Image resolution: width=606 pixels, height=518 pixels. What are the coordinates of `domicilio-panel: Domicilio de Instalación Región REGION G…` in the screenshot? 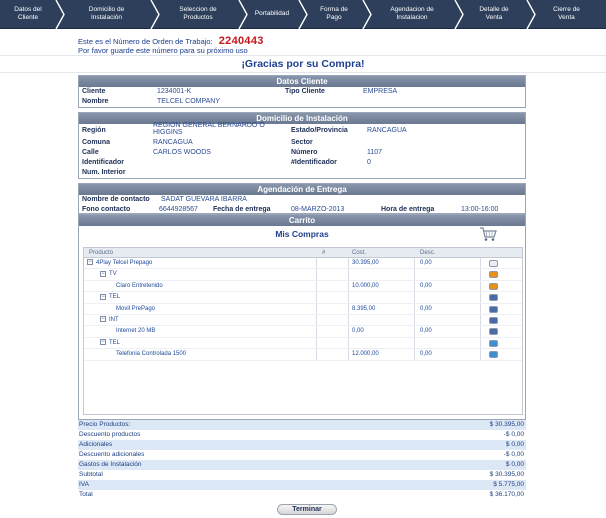 It's located at (302, 145).